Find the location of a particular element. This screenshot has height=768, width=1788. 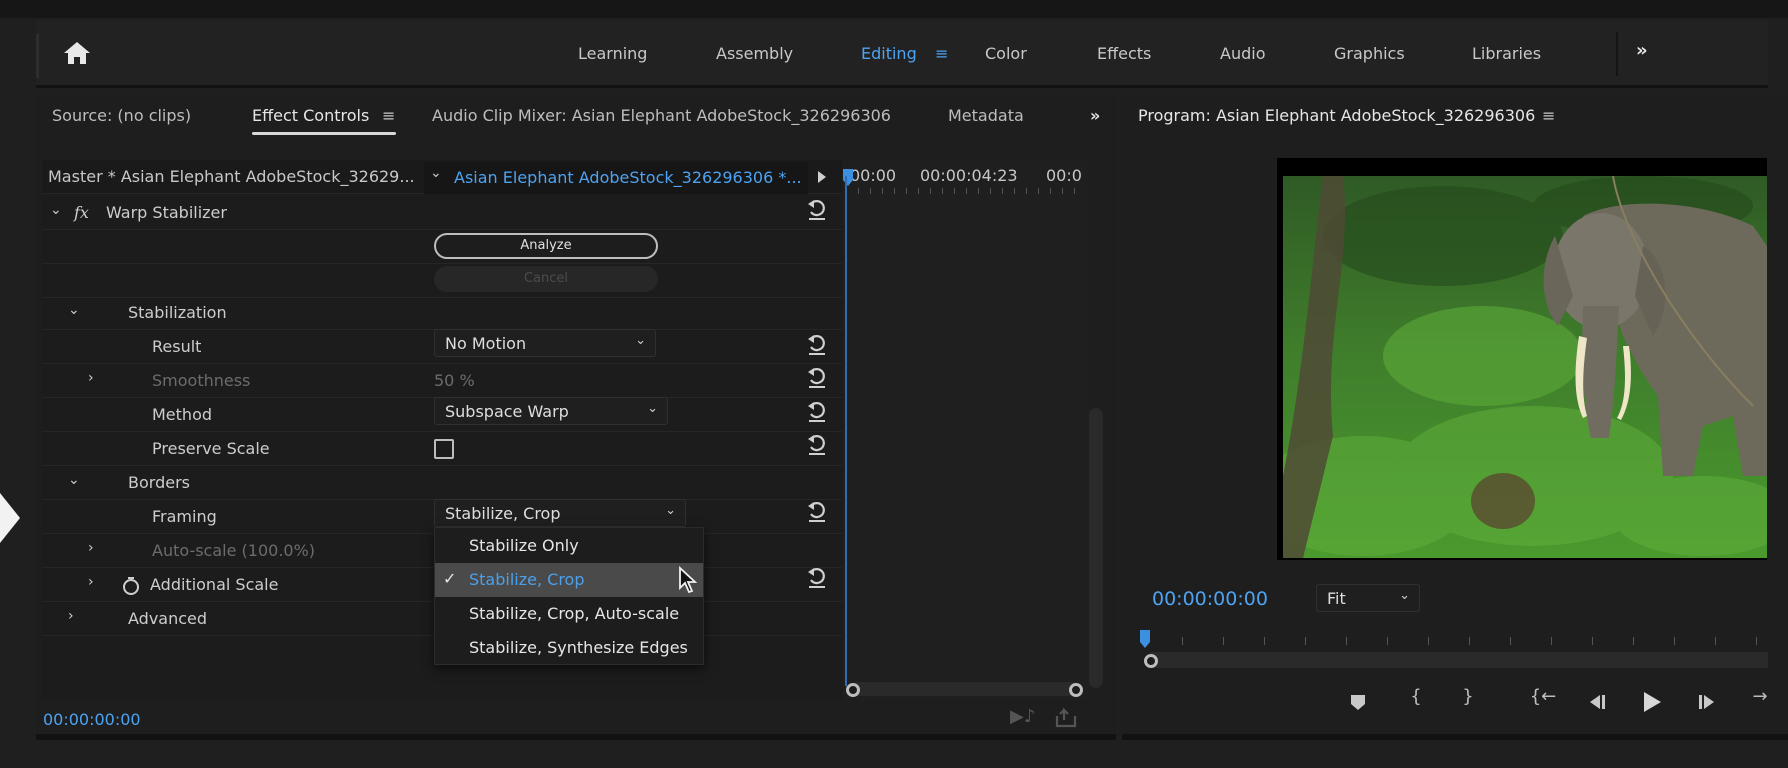

property-label-method: Method is located at coordinates (182, 414).